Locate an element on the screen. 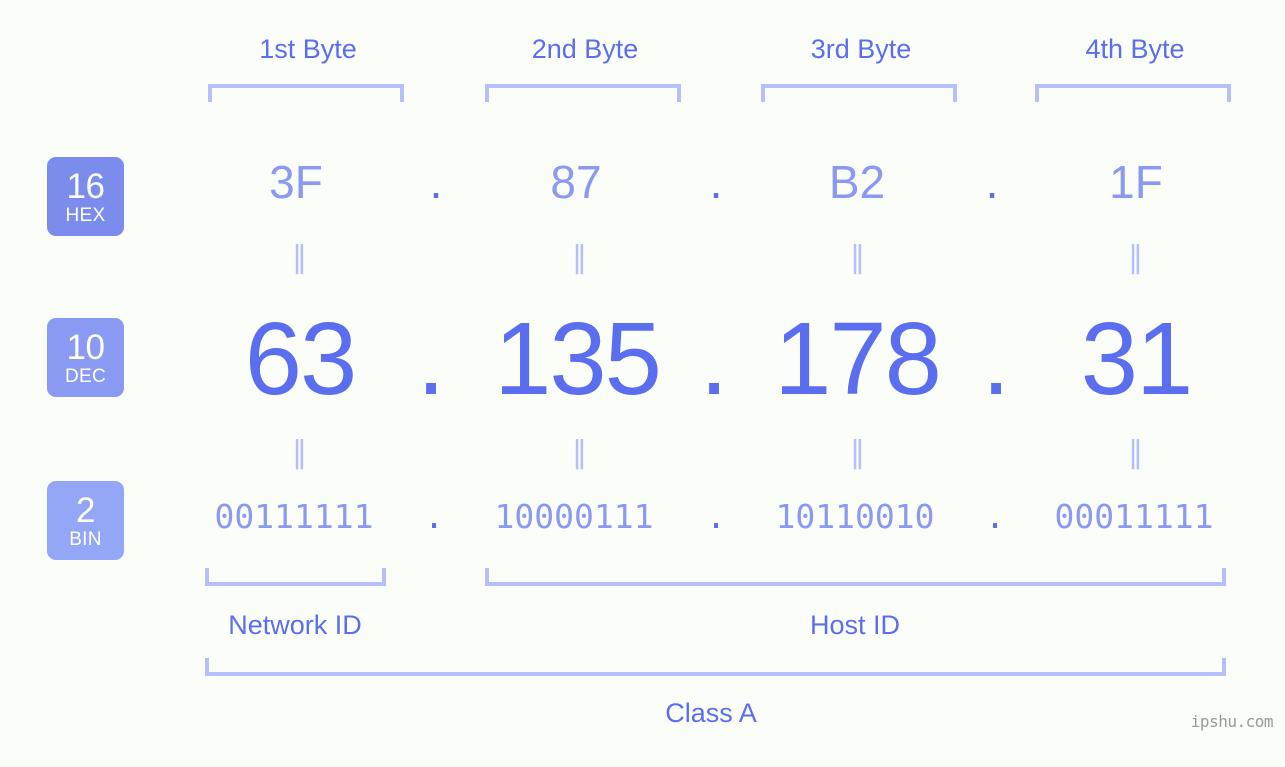 Image resolution: width=1285 pixels, height=767 pixels. equals-dec-bin-1: ‖ is located at coordinates (300, 452).